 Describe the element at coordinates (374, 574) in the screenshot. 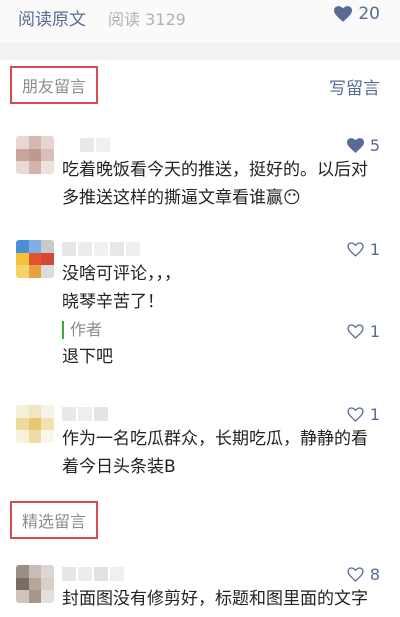

I see `comment-like-count: 8` at that location.